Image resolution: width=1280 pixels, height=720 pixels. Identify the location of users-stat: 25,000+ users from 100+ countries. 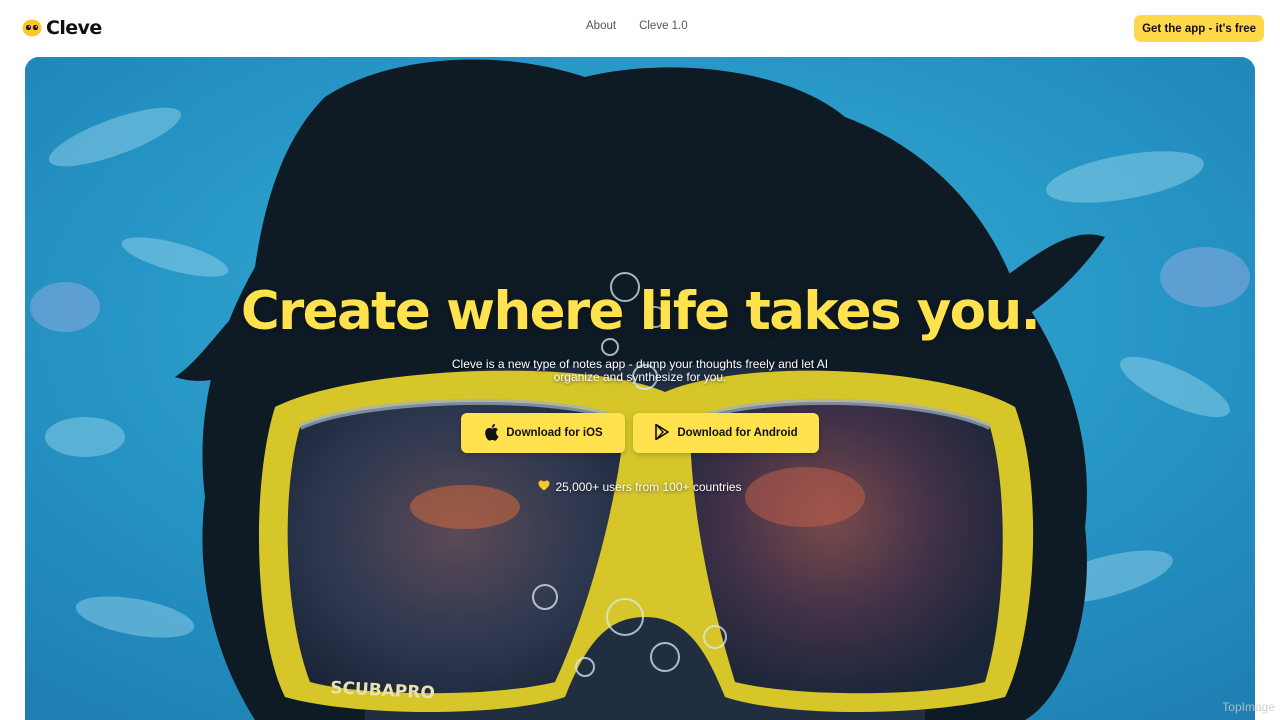
(640, 487).